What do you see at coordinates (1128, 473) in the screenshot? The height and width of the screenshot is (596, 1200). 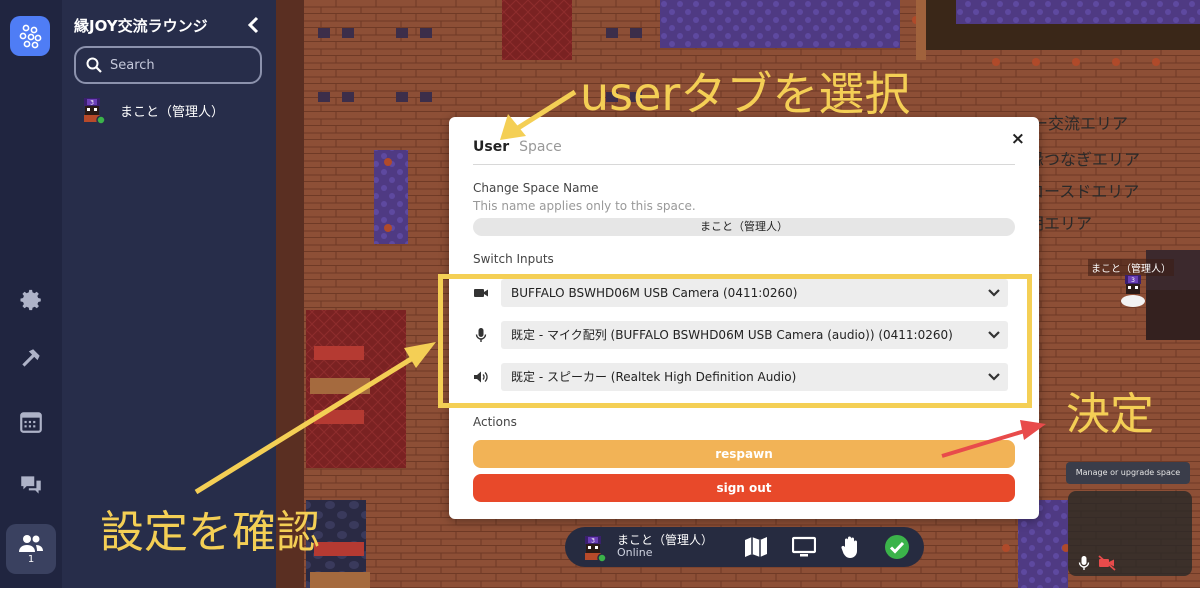 I see `manage-space-tooltip: Manage or upgrade space` at bounding box center [1128, 473].